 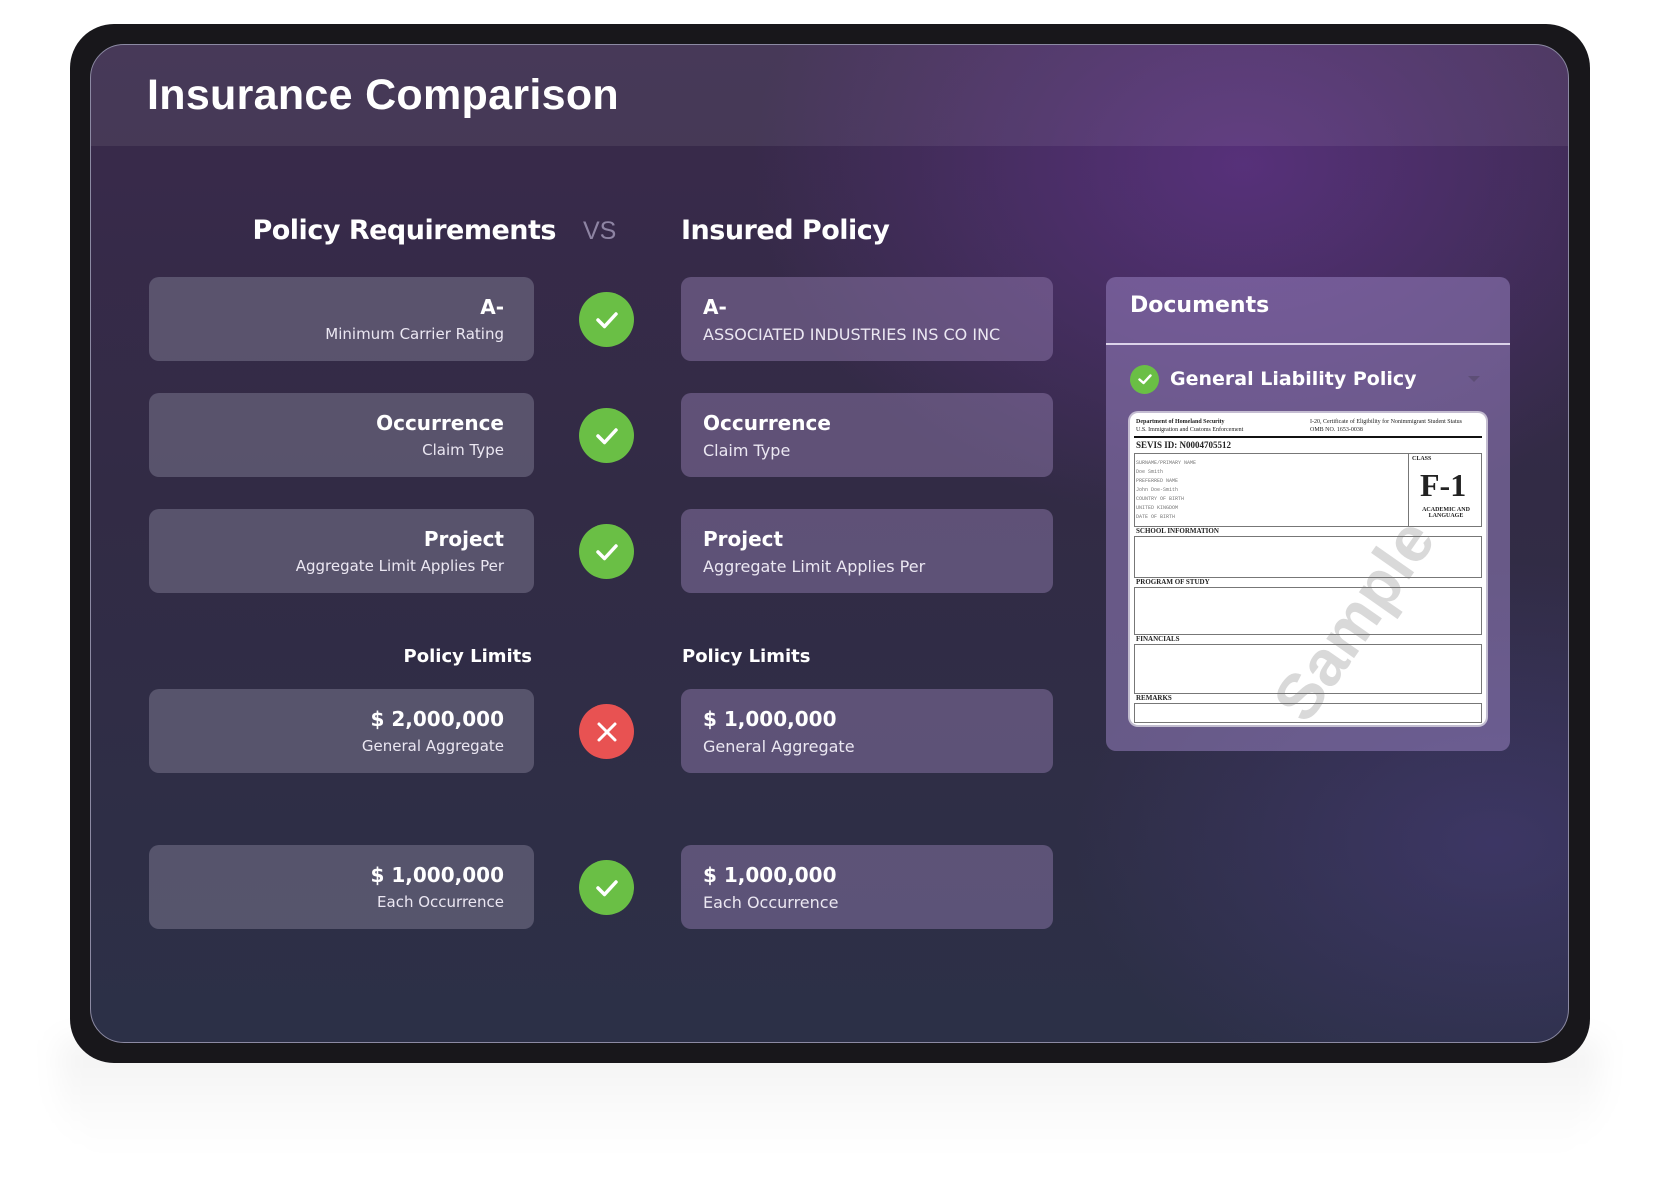 I want to click on insured-value: Occurrence, so click(x=767, y=423).